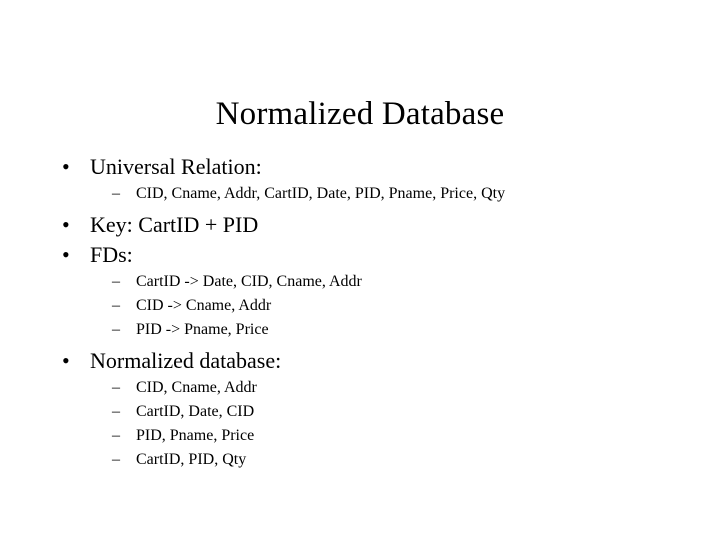  I want to click on sub-bullet-item: – CartID, Date, CID, so click(390, 412).